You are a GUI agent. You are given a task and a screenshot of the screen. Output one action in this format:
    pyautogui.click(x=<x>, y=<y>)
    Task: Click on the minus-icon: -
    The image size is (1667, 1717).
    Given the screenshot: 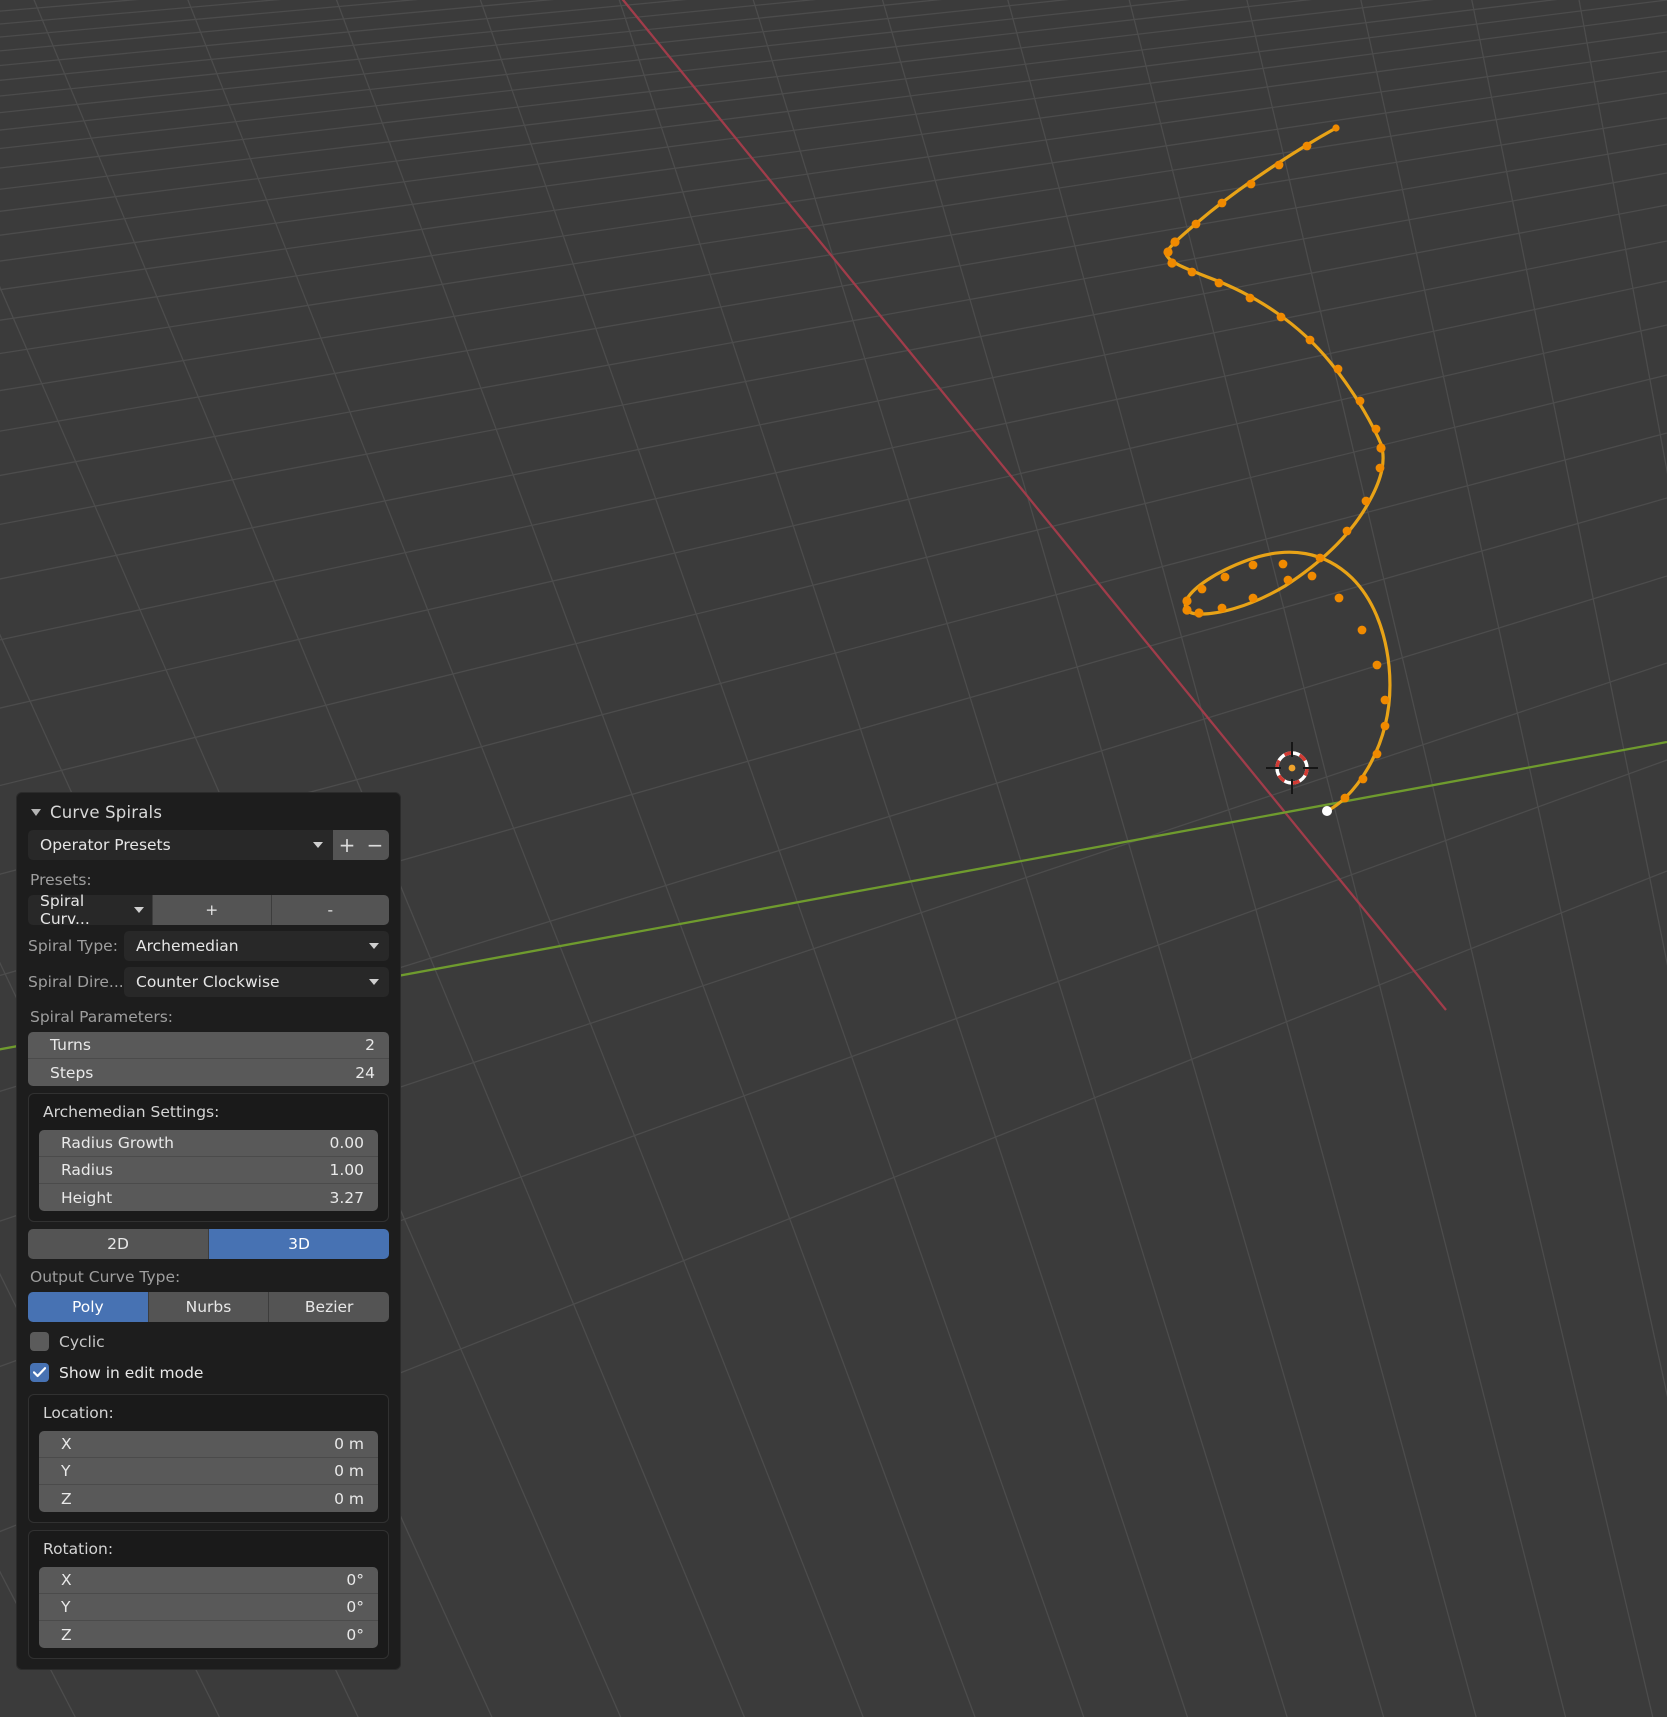 What is the action you would take?
    pyautogui.click(x=330, y=910)
    